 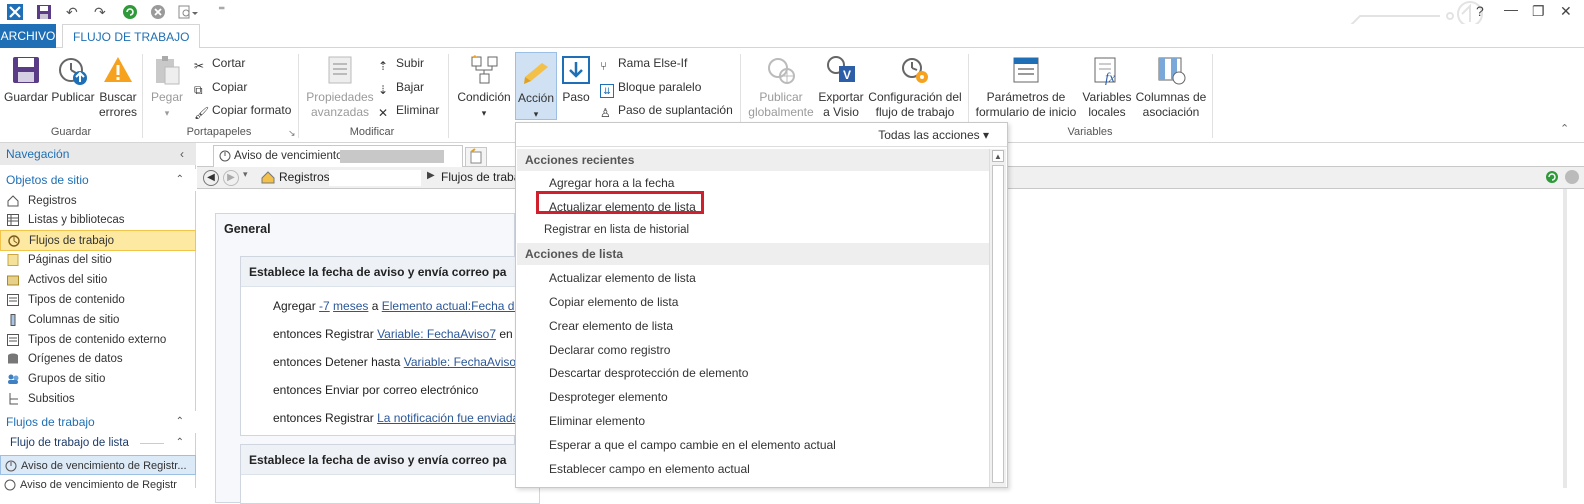 I want to click on pegar-button: Pegar ▾, so click(x=167, y=87).